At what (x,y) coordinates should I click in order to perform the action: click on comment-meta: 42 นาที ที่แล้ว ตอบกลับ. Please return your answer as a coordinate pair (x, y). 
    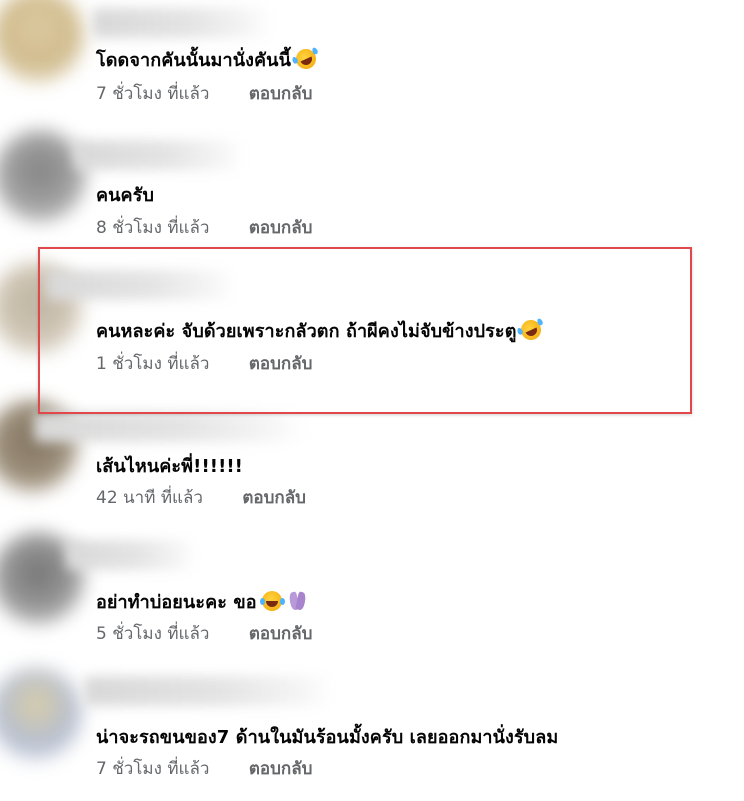
    Looking at the image, I should click on (201, 497).